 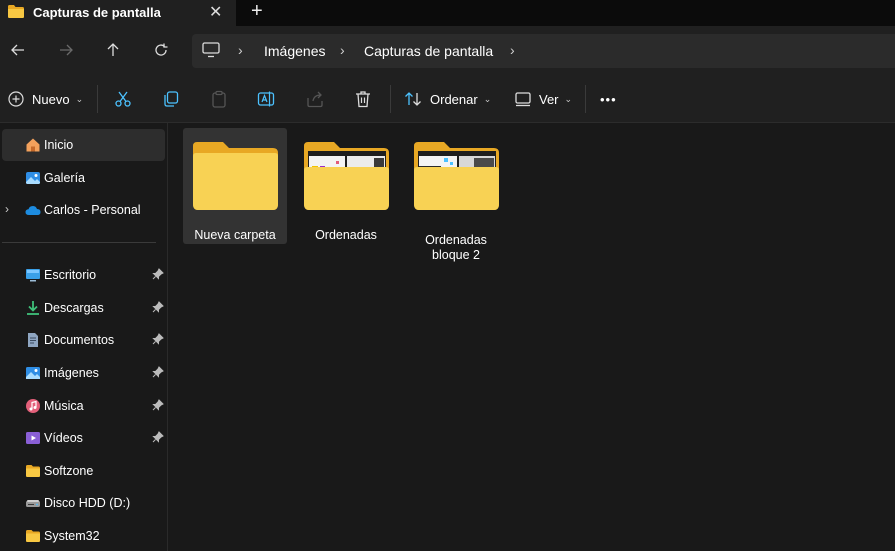 I want to click on view-label: Ver, so click(x=549, y=99).